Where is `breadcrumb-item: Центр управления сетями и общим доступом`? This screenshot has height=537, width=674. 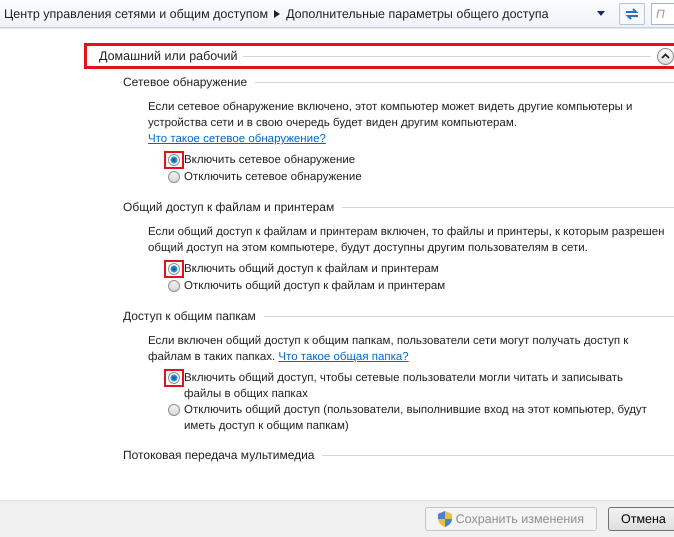 breadcrumb-item: Центр управления сетями и общим доступом is located at coordinates (136, 13).